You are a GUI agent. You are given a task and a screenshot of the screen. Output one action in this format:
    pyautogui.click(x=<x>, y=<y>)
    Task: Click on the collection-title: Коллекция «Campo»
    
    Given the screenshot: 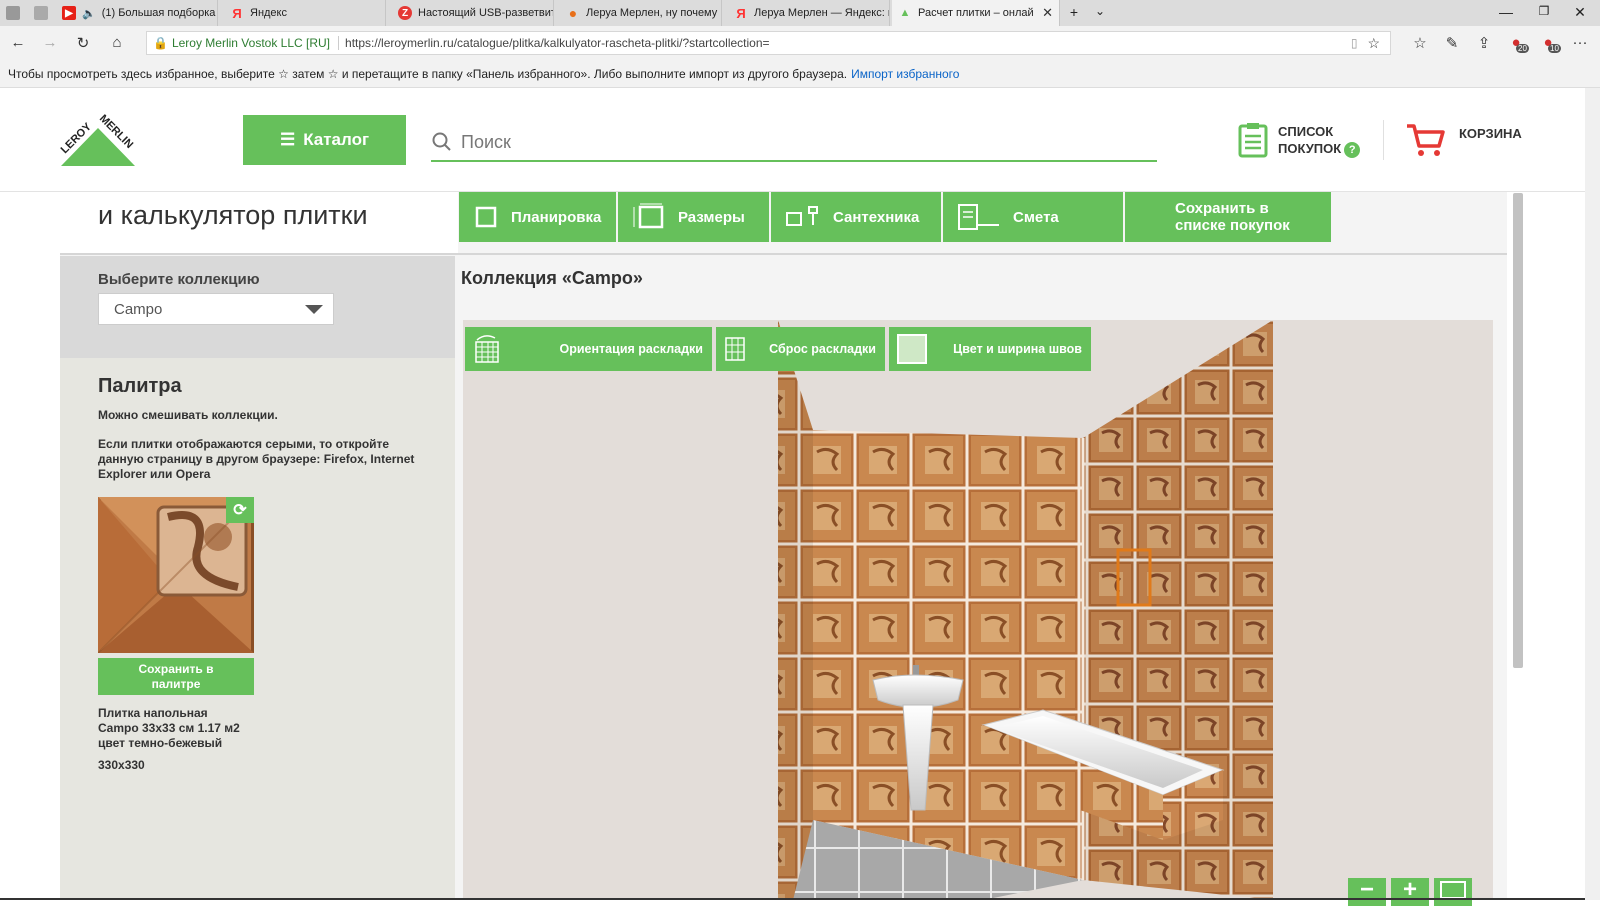 What is the action you would take?
    pyautogui.click(x=552, y=278)
    